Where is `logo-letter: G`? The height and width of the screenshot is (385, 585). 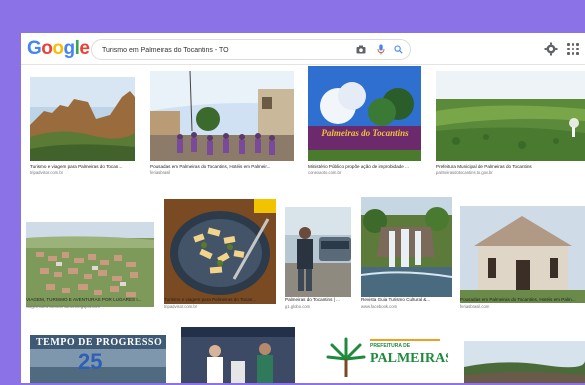 logo-letter: G is located at coordinates (34, 48).